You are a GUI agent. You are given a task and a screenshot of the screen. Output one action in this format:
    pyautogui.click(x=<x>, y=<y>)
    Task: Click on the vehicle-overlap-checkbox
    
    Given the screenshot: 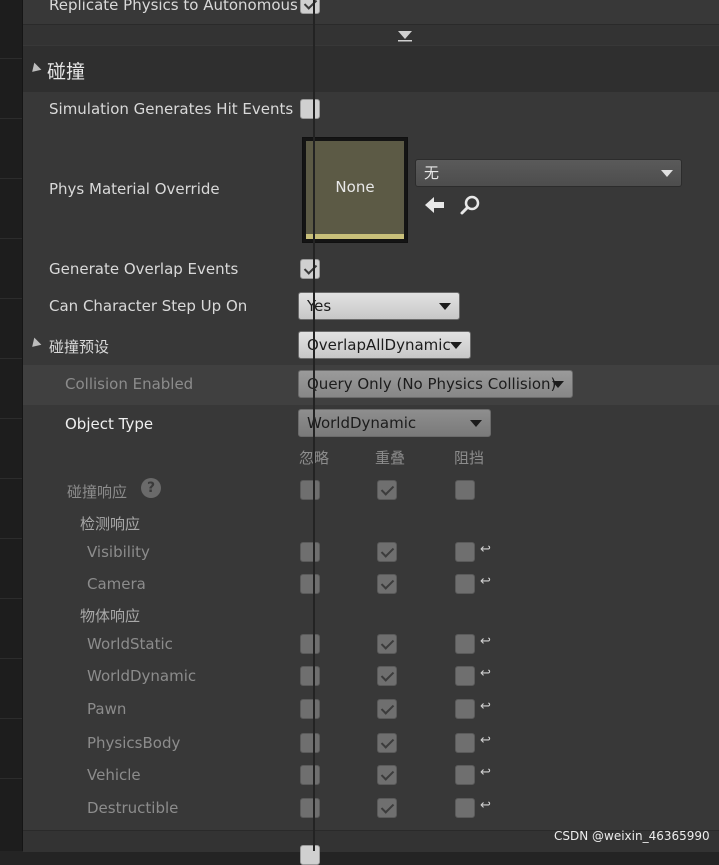 What is the action you would take?
    pyautogui.click(x=387, y=775)
    